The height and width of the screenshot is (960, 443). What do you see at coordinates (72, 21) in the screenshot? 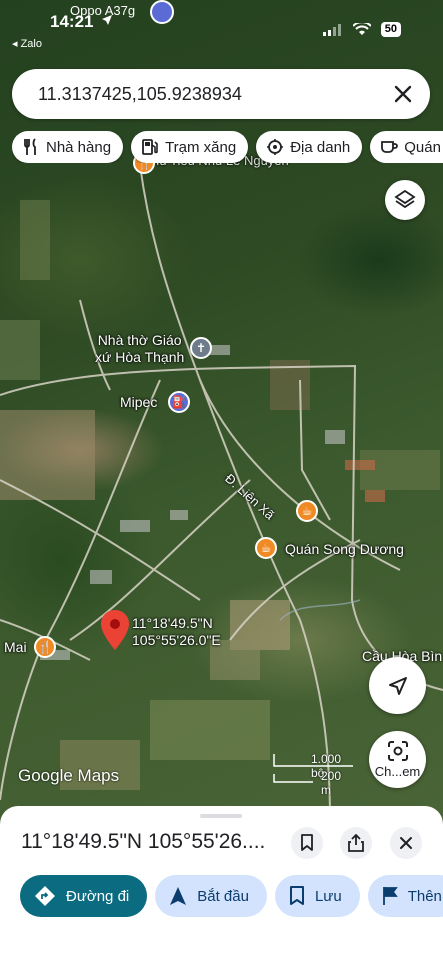
I see `status-time: 14:21` at bounding box center [72, 21].